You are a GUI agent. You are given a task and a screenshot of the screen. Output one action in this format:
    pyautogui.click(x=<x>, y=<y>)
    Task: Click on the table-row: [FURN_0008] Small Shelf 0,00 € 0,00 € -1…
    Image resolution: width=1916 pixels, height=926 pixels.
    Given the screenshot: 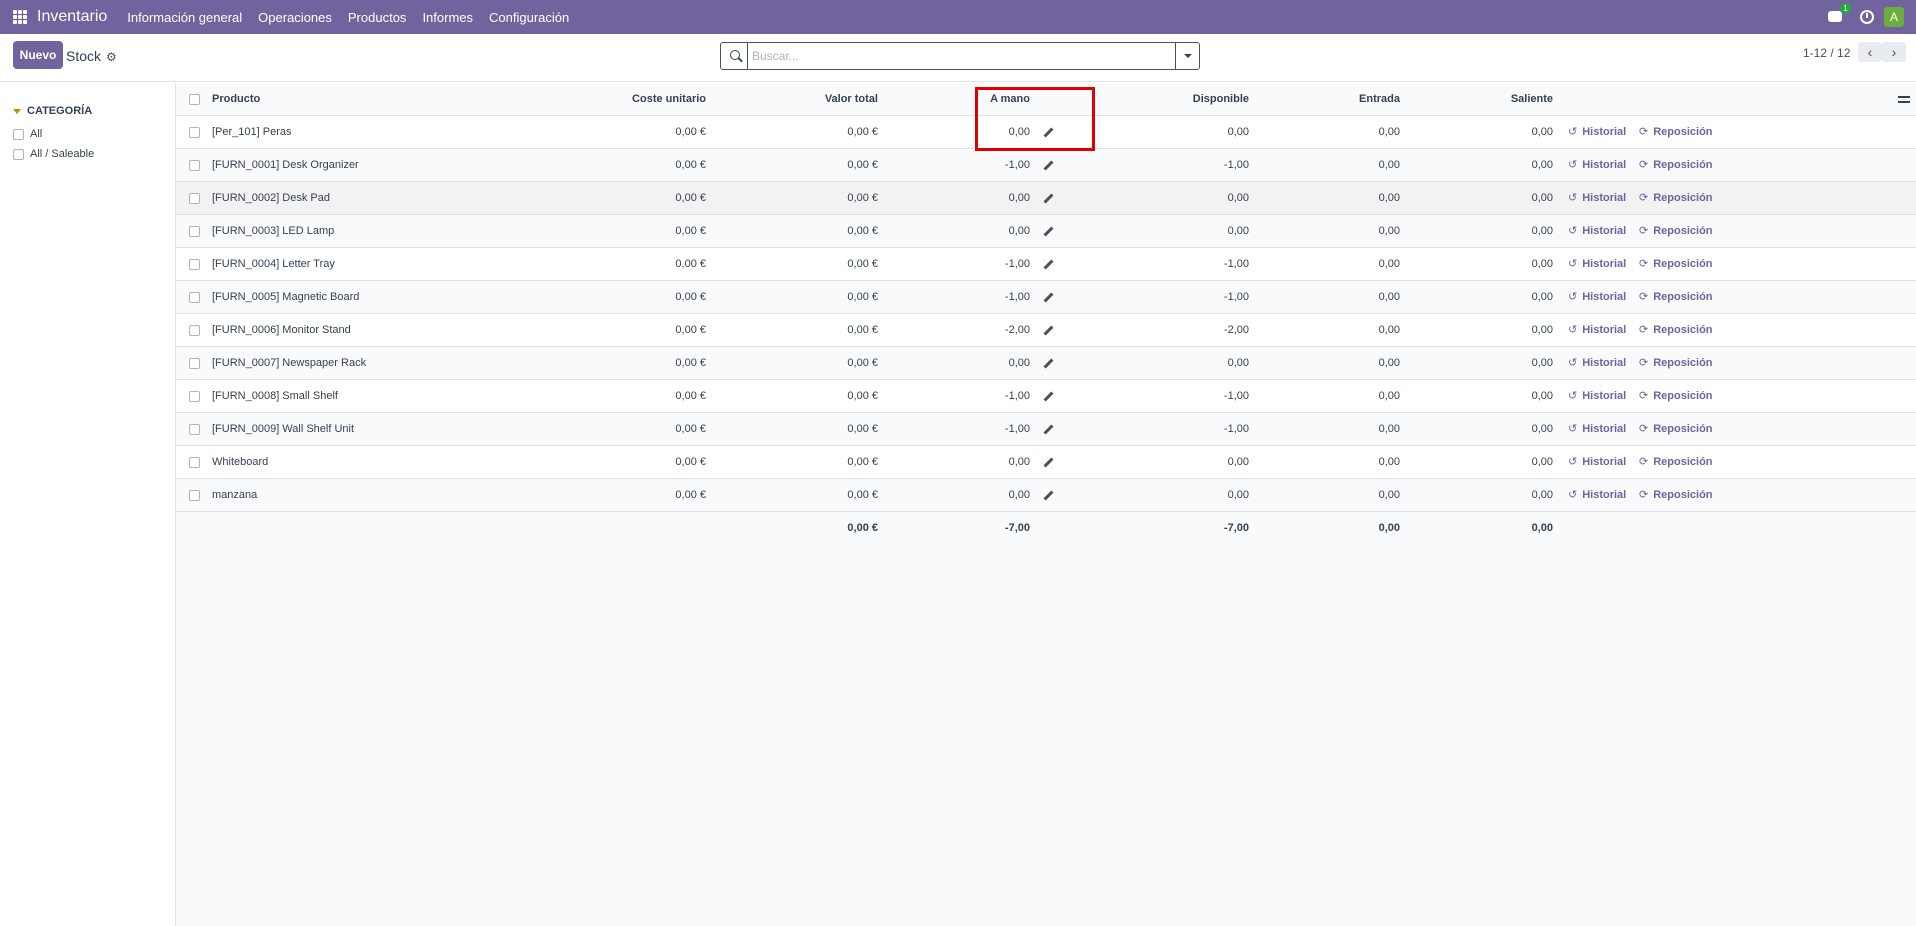 What is the action you would take?
    pyautogui.click(x=1046, y=396)
    